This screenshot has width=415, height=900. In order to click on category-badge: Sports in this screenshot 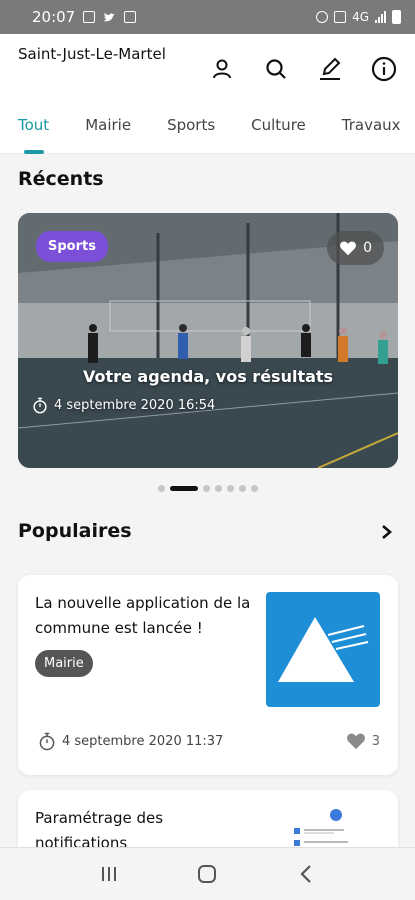, I will do `click(72, 246)`.